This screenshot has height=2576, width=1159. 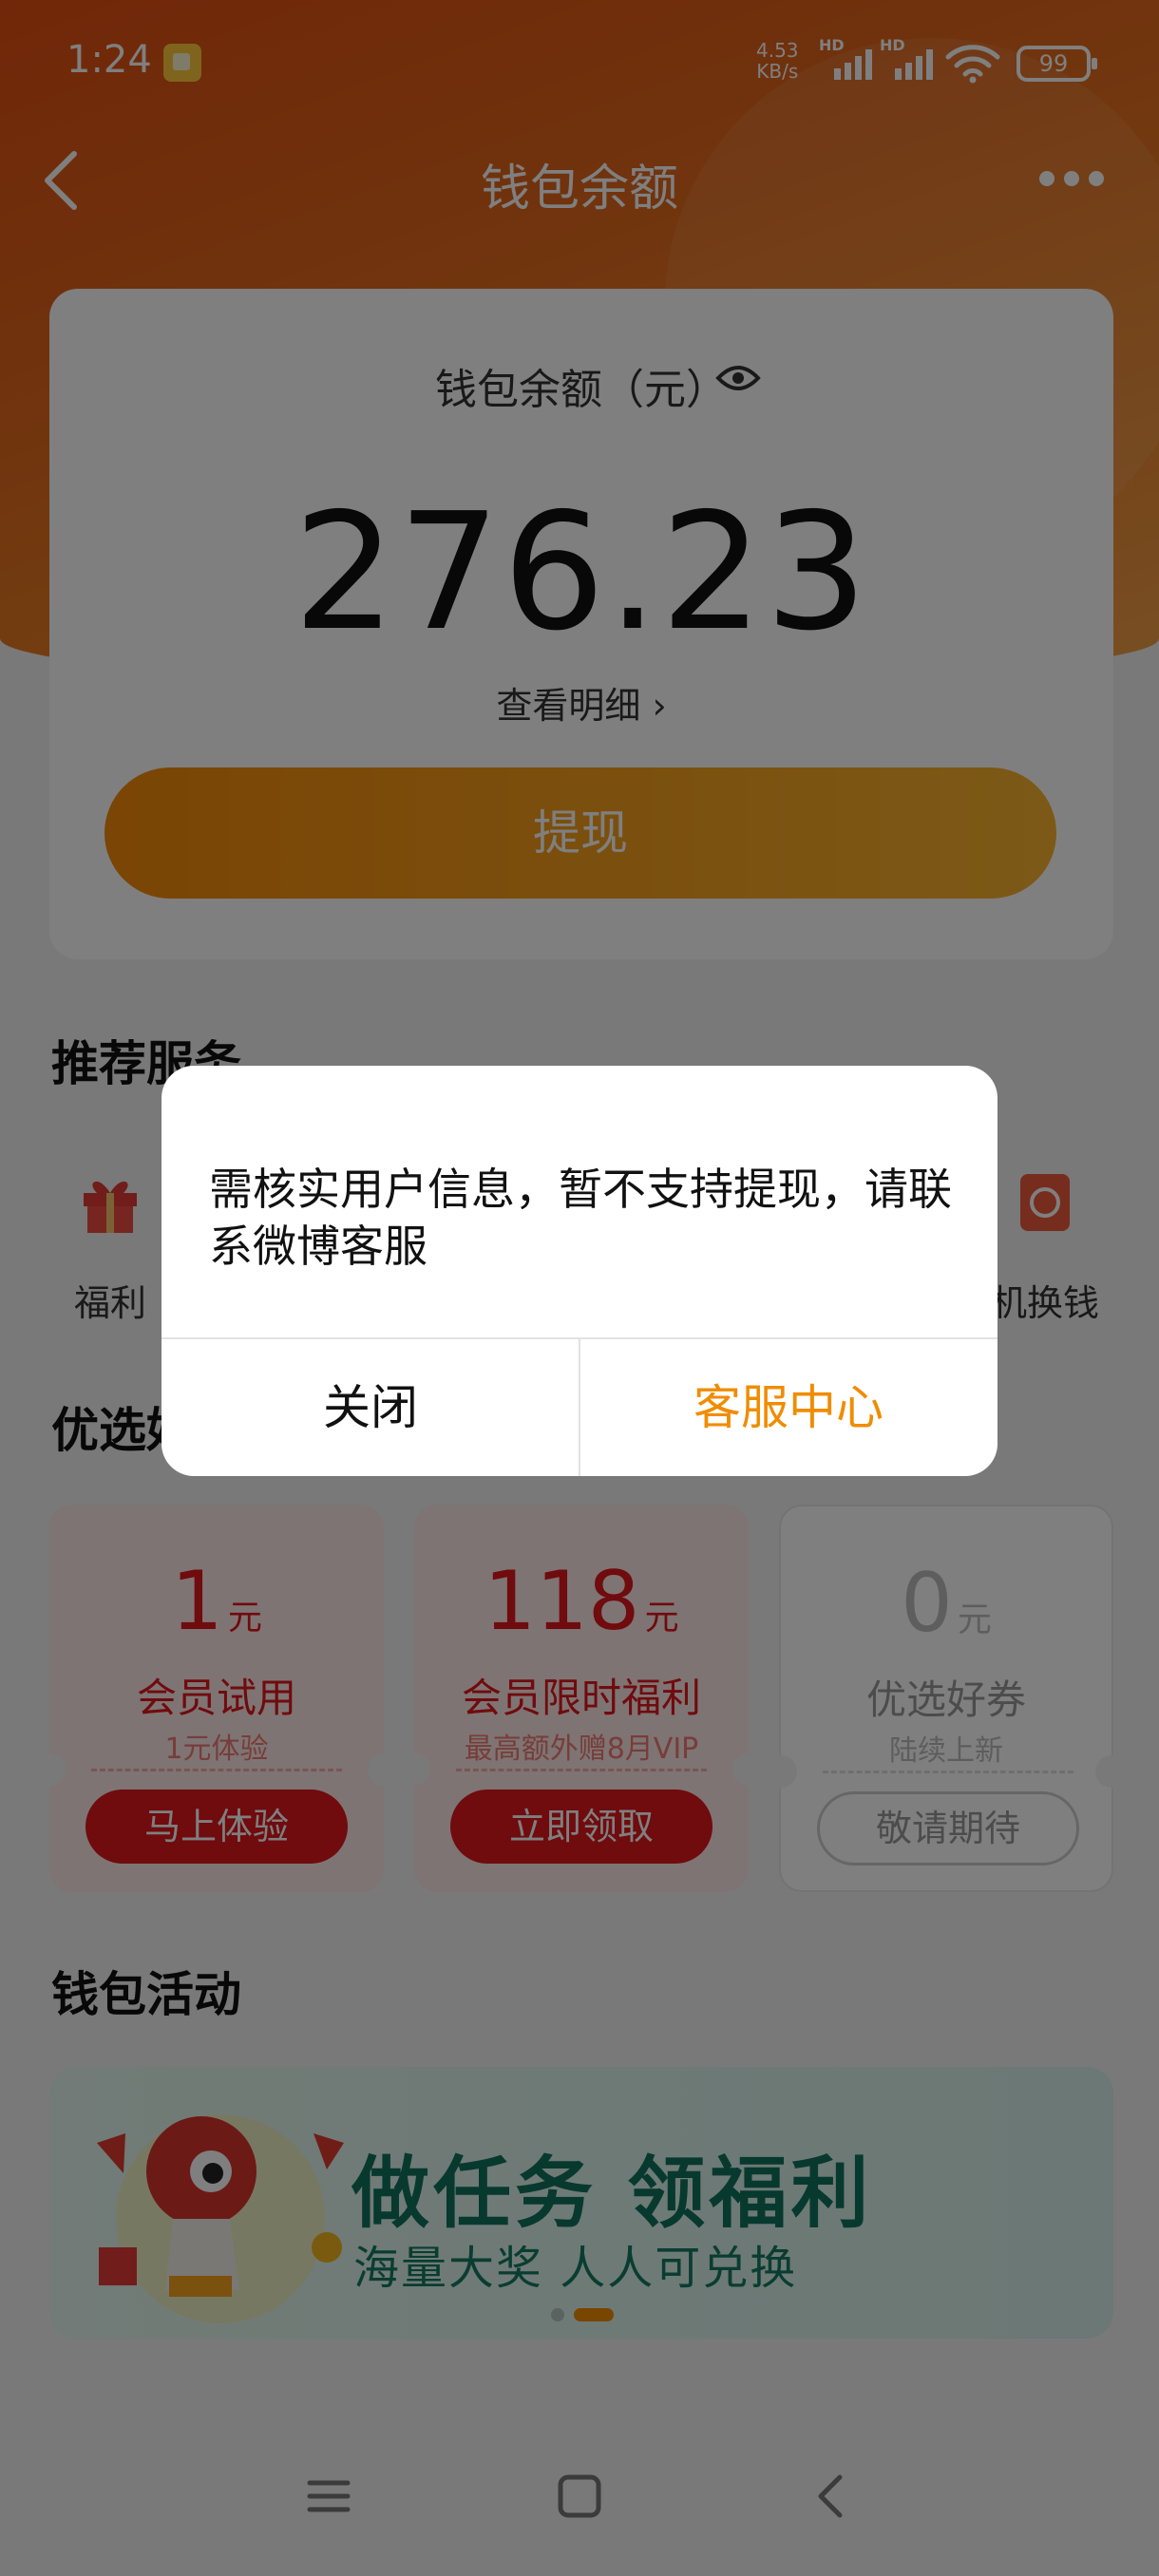 I want to click on dialog-message: 需核实用户信息，暂不支持提现，请联系微博客服, so click(x=580, y=1218).